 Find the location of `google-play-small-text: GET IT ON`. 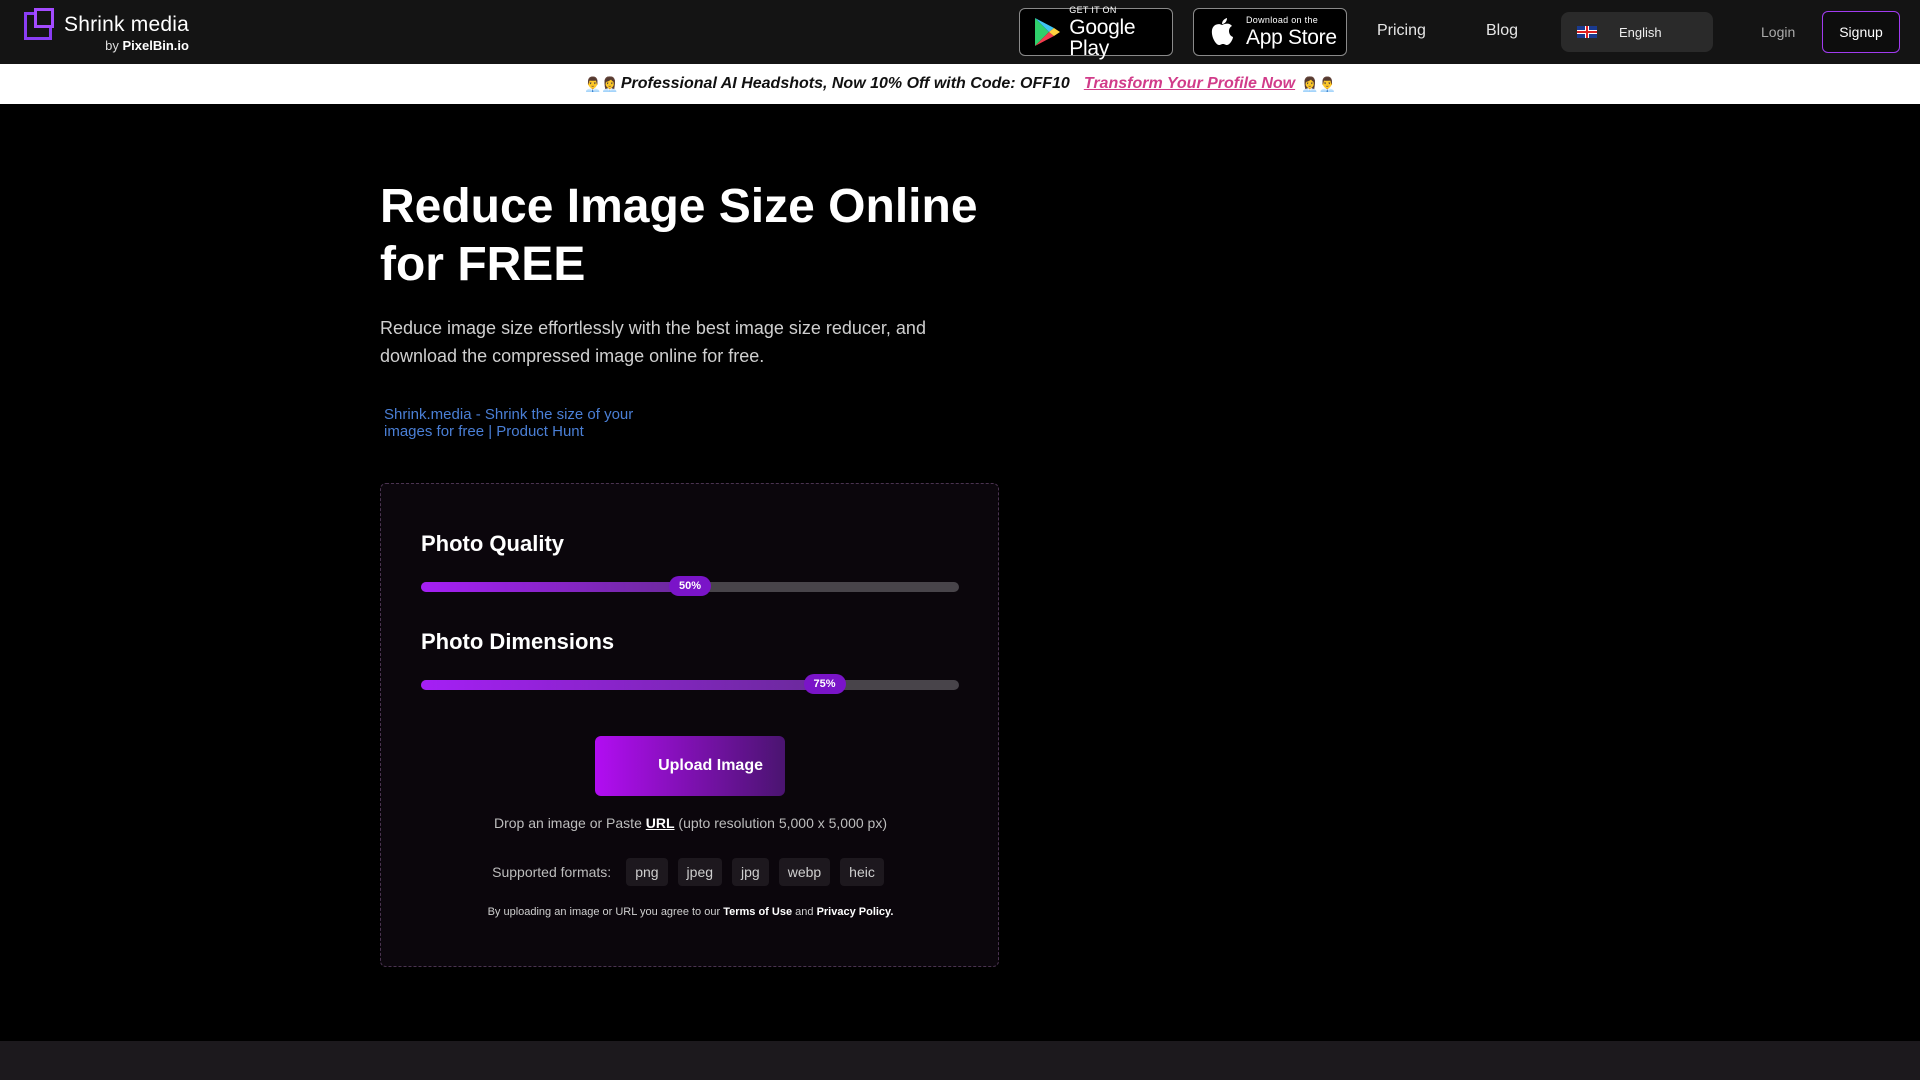

google-play-small-text: GET IT ON is located at coordinates (1093, 9).